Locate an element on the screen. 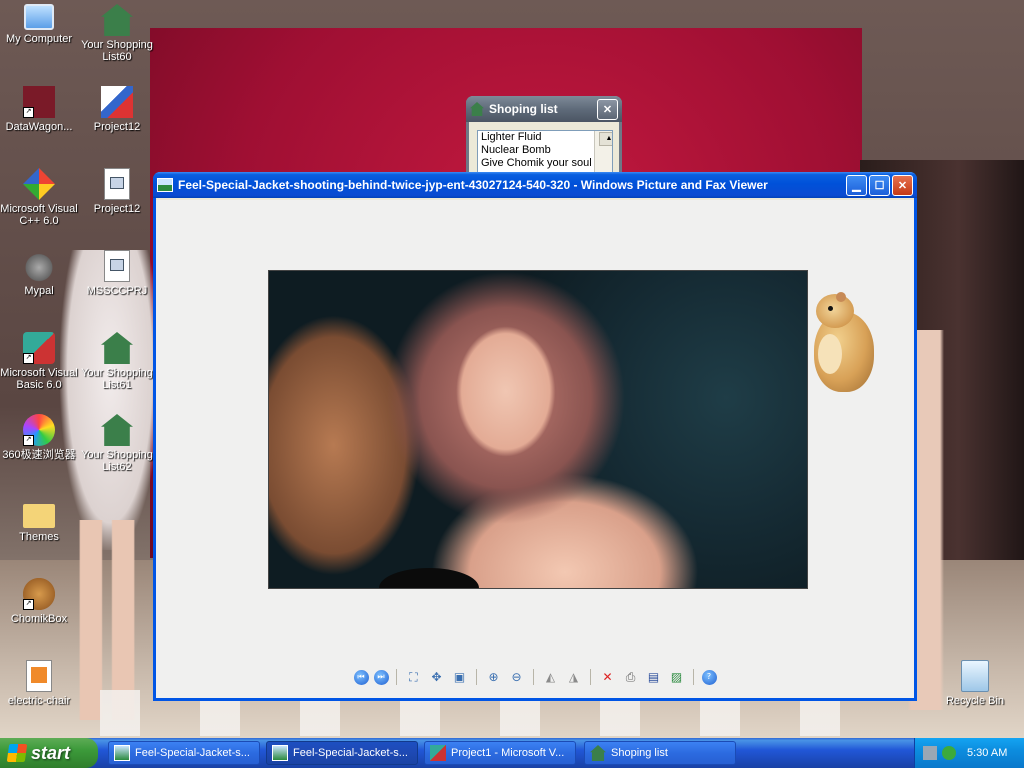  desktop-icon-label: MSSCCPRJ is located at coordinates (117, 291).